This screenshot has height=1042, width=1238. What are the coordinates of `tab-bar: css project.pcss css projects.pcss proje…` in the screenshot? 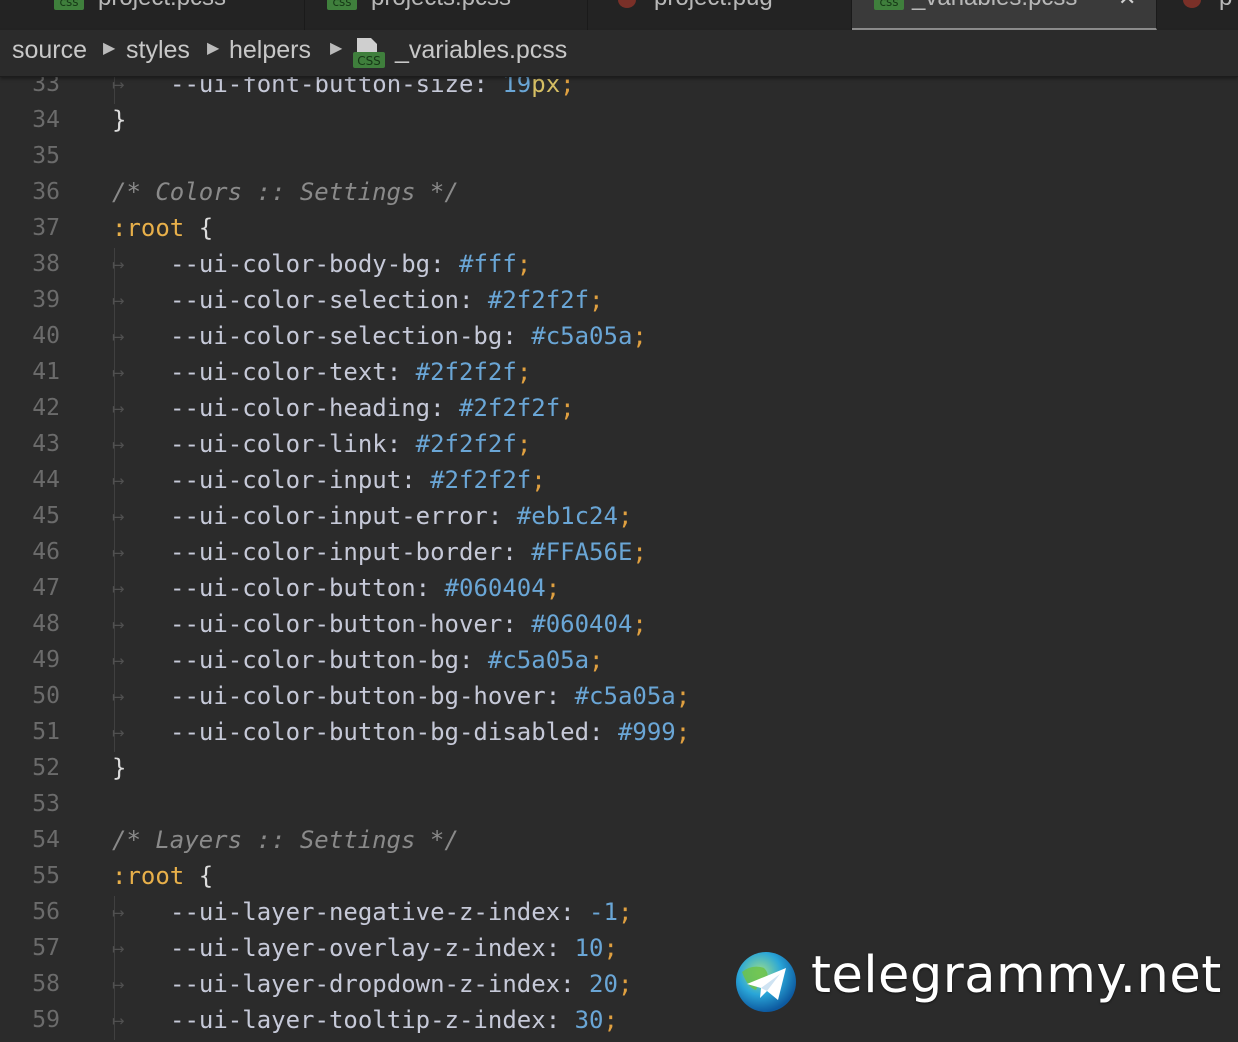 It's located at (619, 15).